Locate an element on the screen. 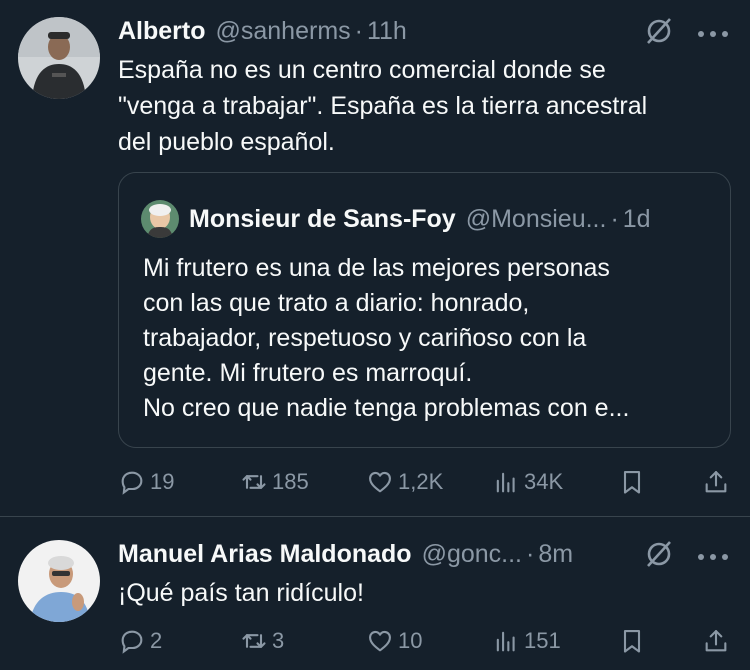 This screenshot has height=670, width=750. like-count: 1,2K is located at coordinates (421, 481).